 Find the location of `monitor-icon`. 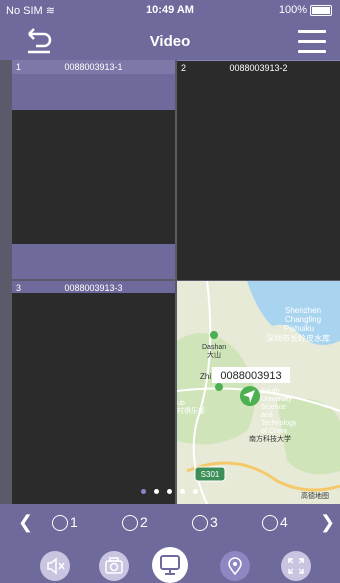

monitor-icon is located at coordinates (170, 565).